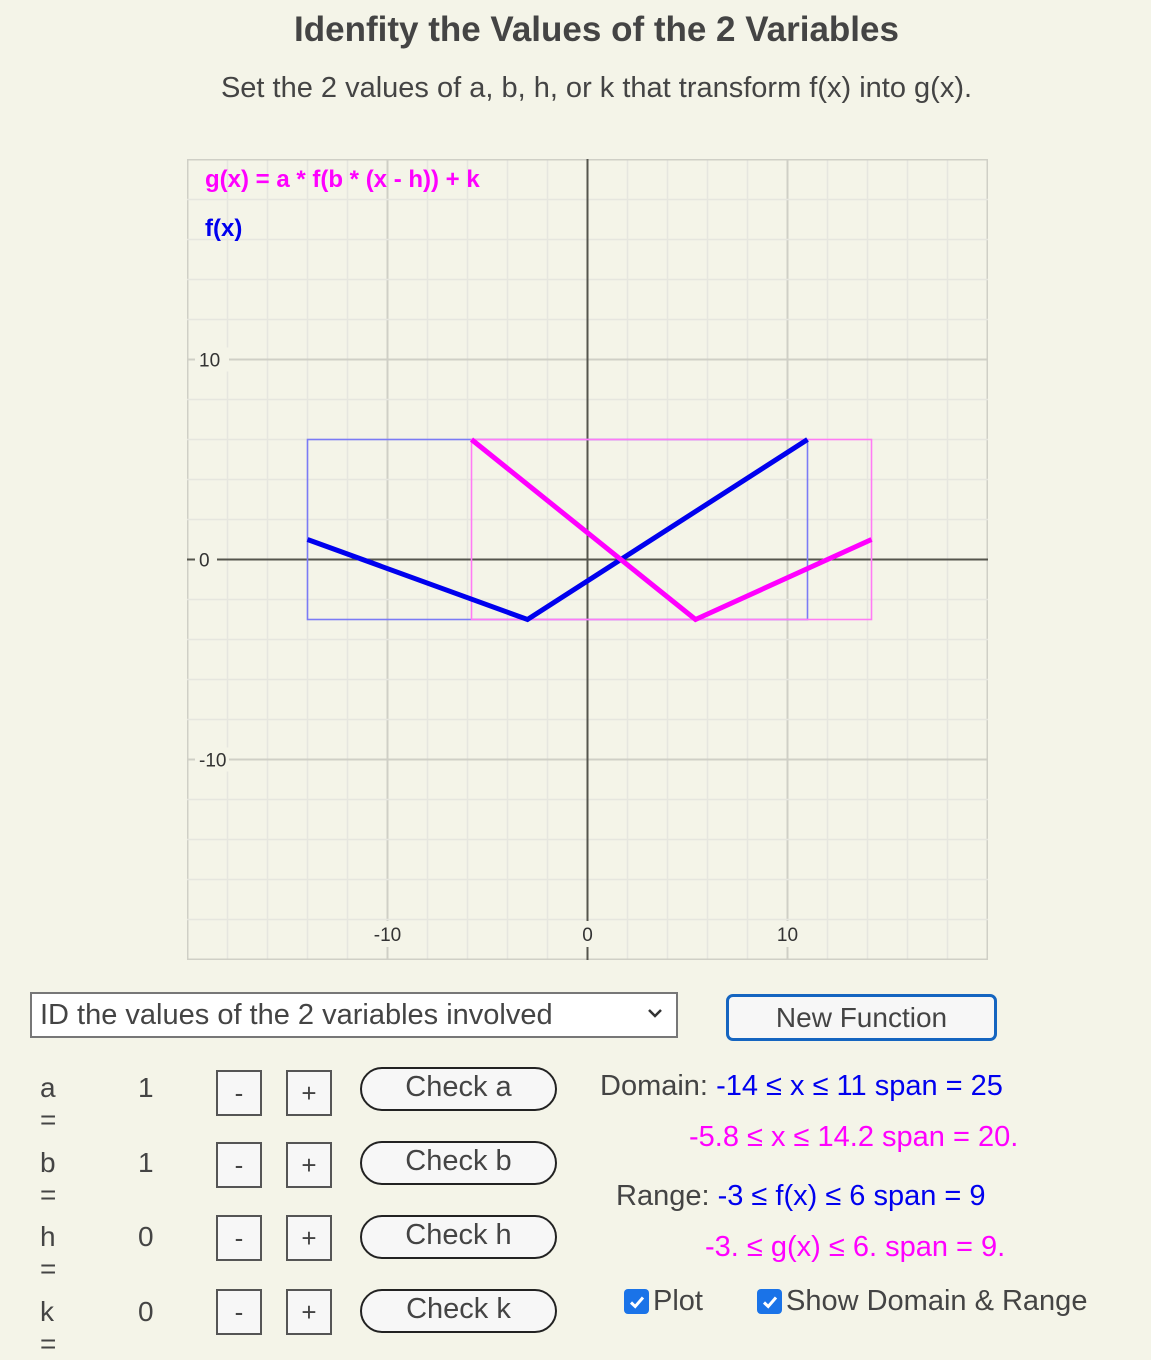  Describe the element at coordinates (853, 1137) in the screenshot. I see `domain-g: -5.8 ≤ x ≤ 14.2 span = 20.` at that location.